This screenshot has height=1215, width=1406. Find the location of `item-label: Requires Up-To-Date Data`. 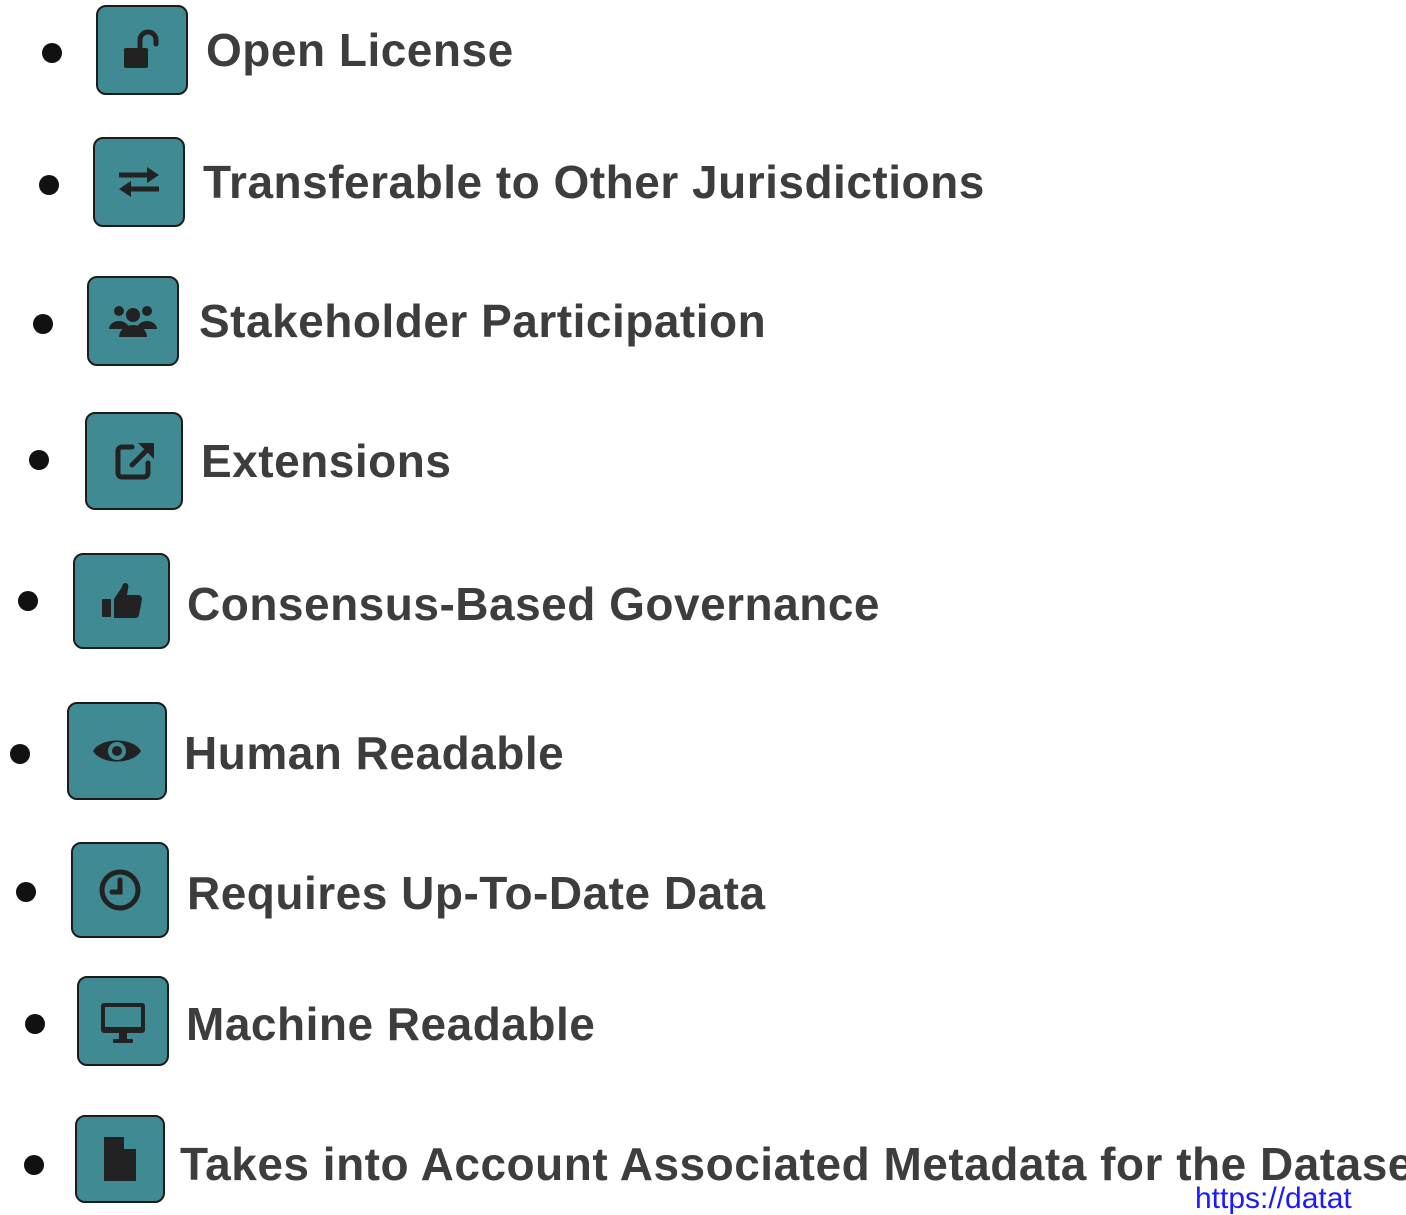

item-label: Requires Up-To-Date Data is located at coordinates (476, 893).